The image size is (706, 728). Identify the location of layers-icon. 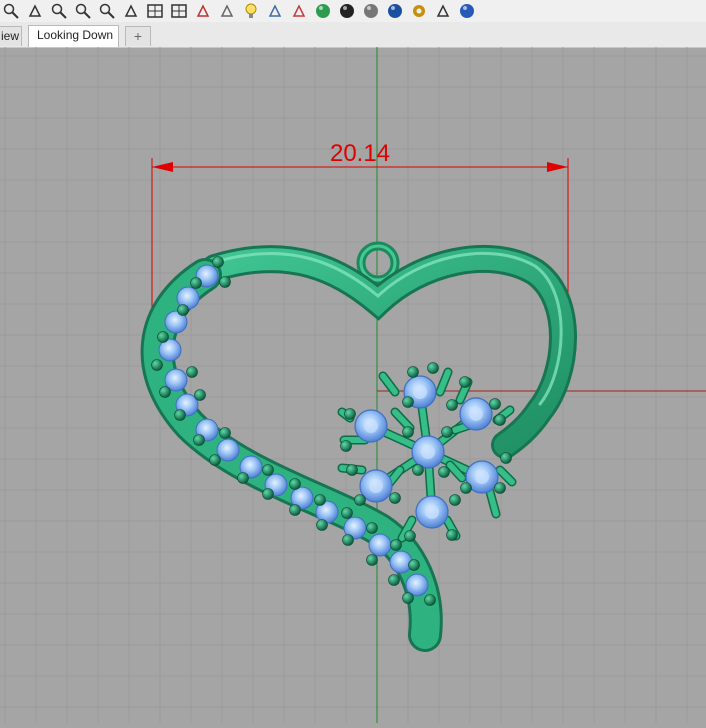
(299, 11).